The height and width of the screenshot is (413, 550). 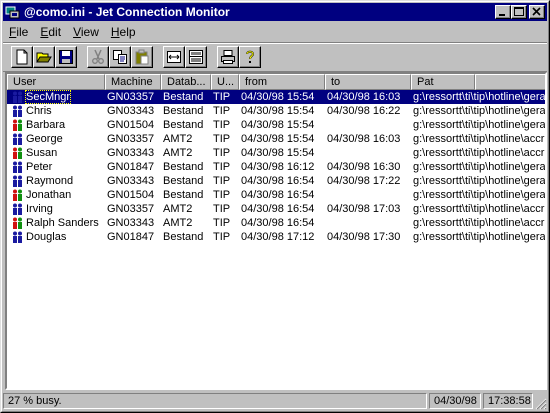 I want to click on cut-button, so click(x=98, y=57).